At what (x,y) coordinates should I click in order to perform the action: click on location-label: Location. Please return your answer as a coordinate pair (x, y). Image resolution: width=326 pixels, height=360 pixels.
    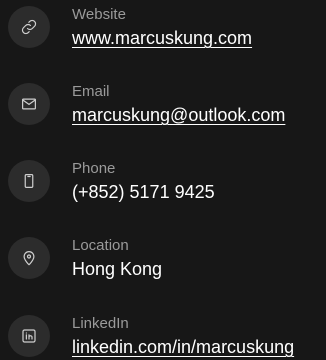
    Looking at the image, I should click on (100, 245).